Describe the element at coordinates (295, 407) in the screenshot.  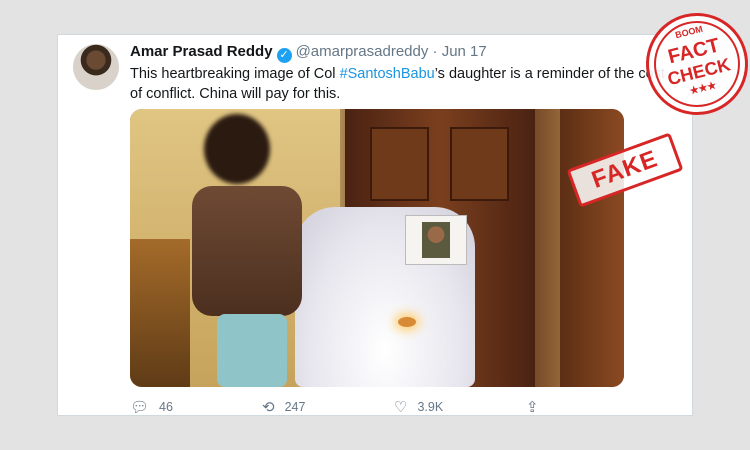
I see `retweet-count: 247` at that location.